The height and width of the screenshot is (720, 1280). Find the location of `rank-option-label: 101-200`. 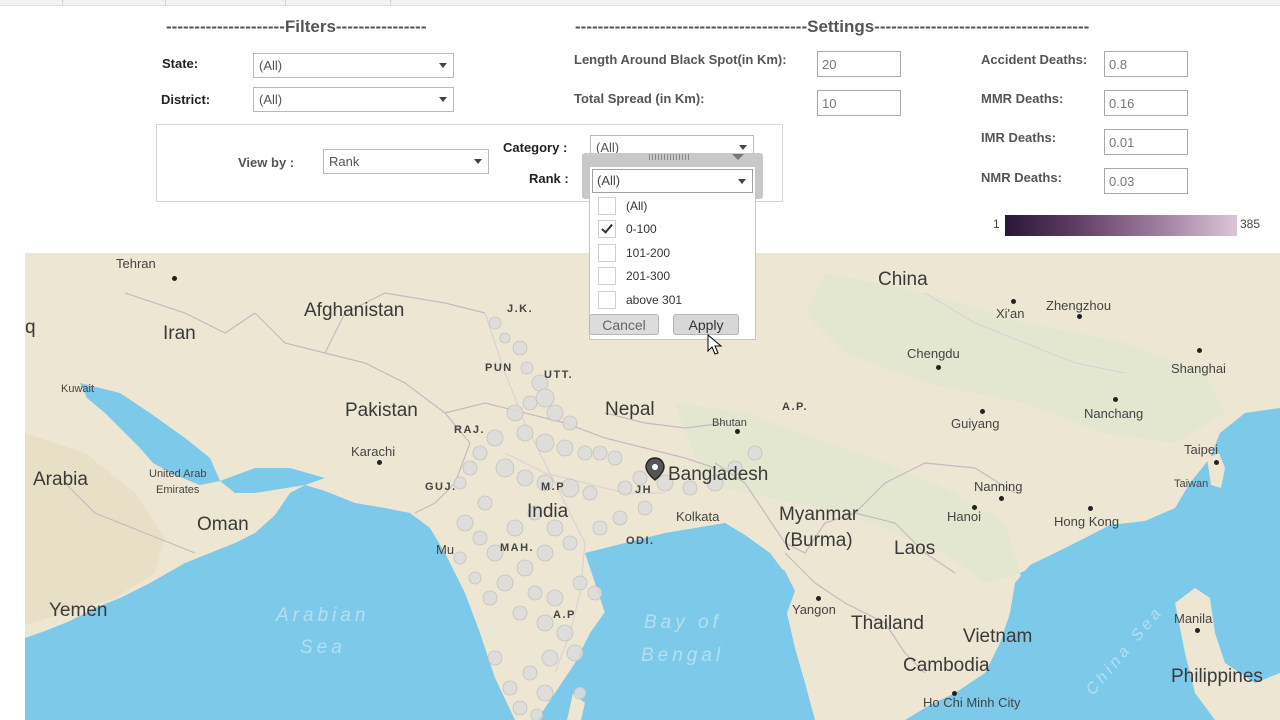

rank-option-label: 101-200 is located at coordinates (648, 253).